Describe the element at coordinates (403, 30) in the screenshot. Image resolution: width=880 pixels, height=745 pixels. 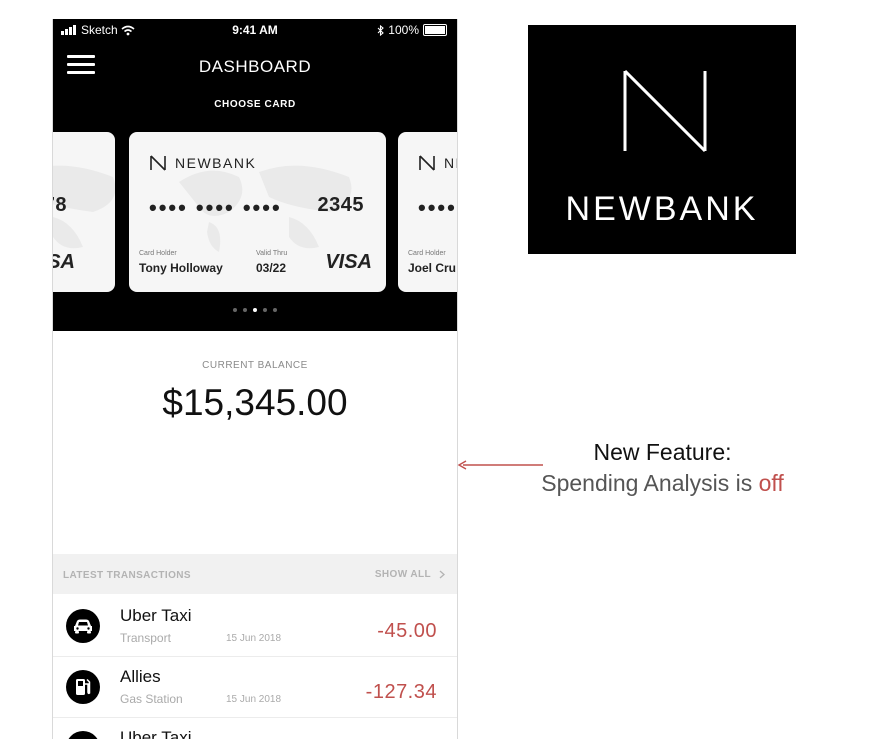
I see `battery-percent: 100%` at that location.